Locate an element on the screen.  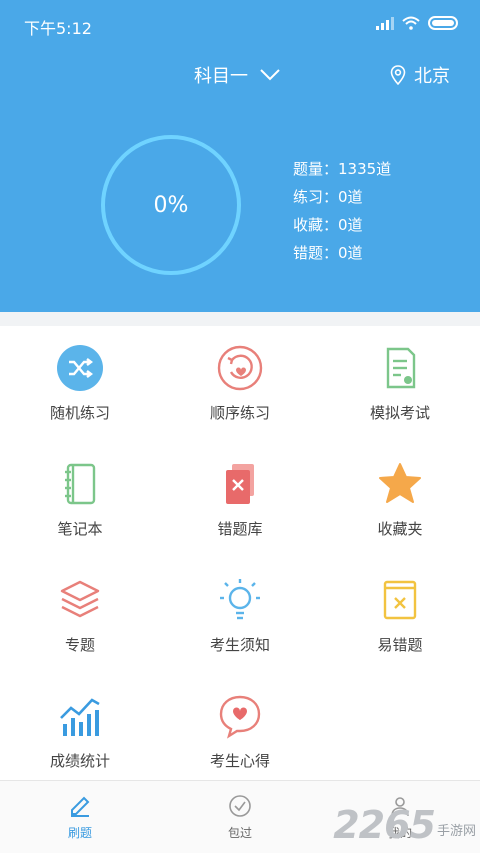
menu-item-label: 模拟考试 is located at coordinates (399, 413).